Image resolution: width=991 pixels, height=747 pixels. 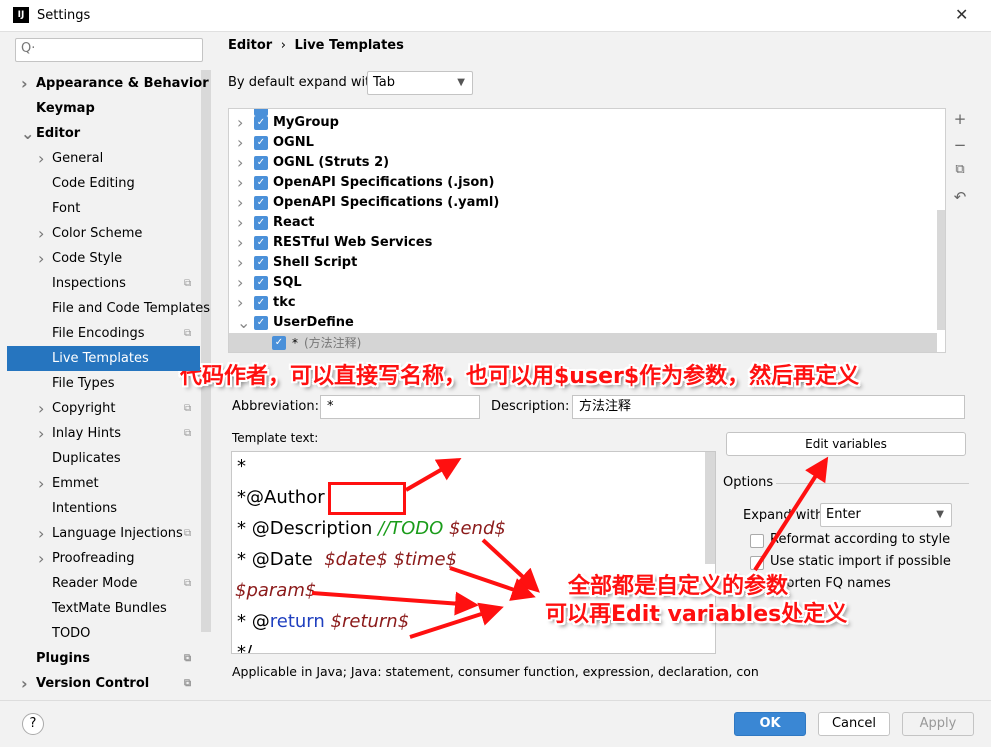 I want to click on sidebar-item-editor: ⌄ Editor, so click(x=100, y=133).